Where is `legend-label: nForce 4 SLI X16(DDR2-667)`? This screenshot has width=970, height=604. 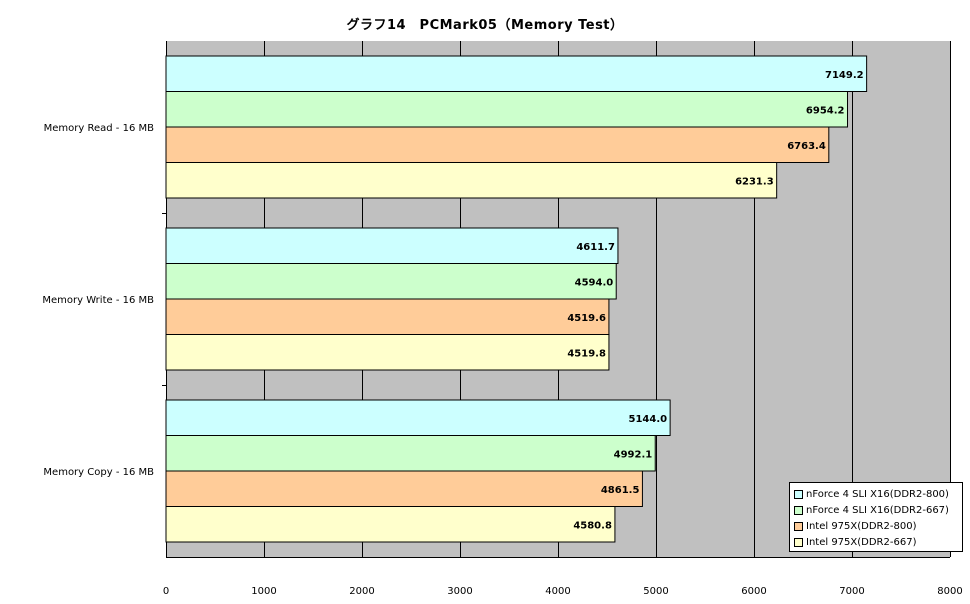
legend-label: nForce 4 SLI X16(DDR2-667) is located at coordinates (877, 510).